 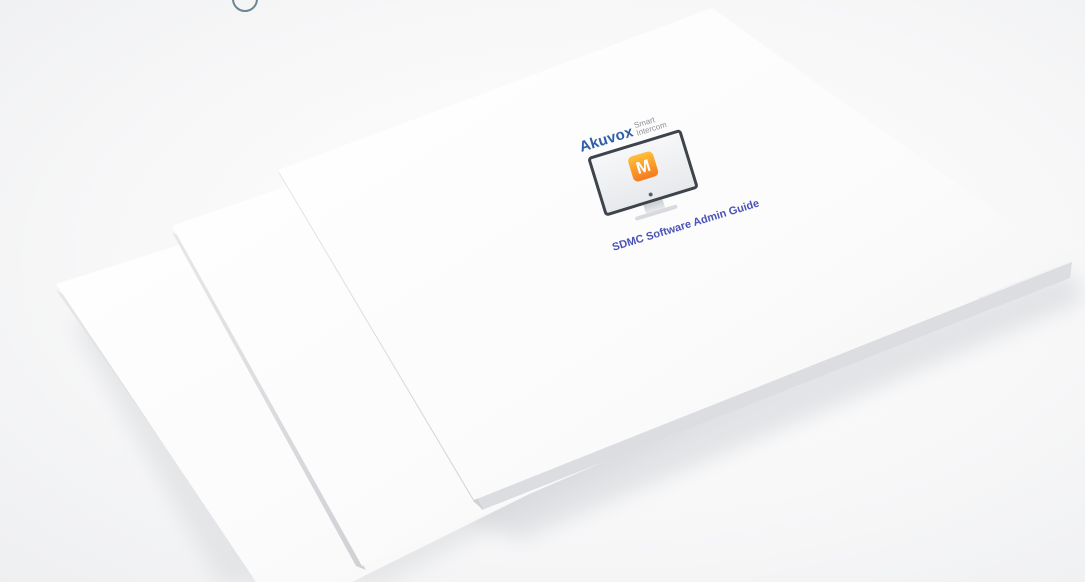 I want to click on monitor-camera-dot, so click(x=651, y=194).